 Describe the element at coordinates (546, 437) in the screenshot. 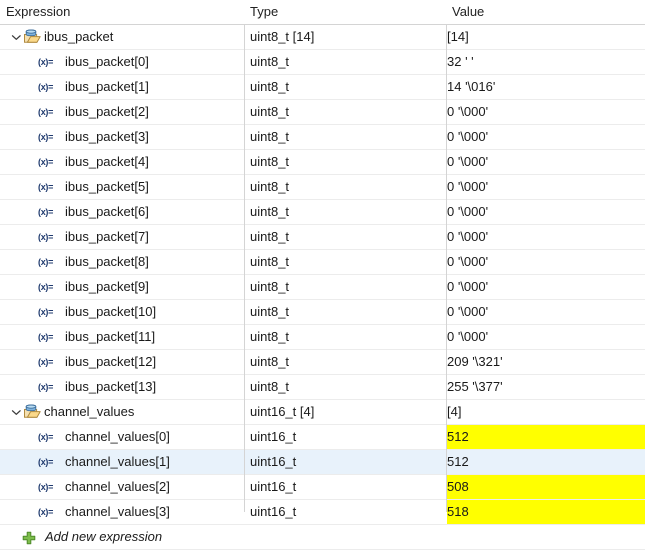

I see `cell-value-changed: 512` at that location.